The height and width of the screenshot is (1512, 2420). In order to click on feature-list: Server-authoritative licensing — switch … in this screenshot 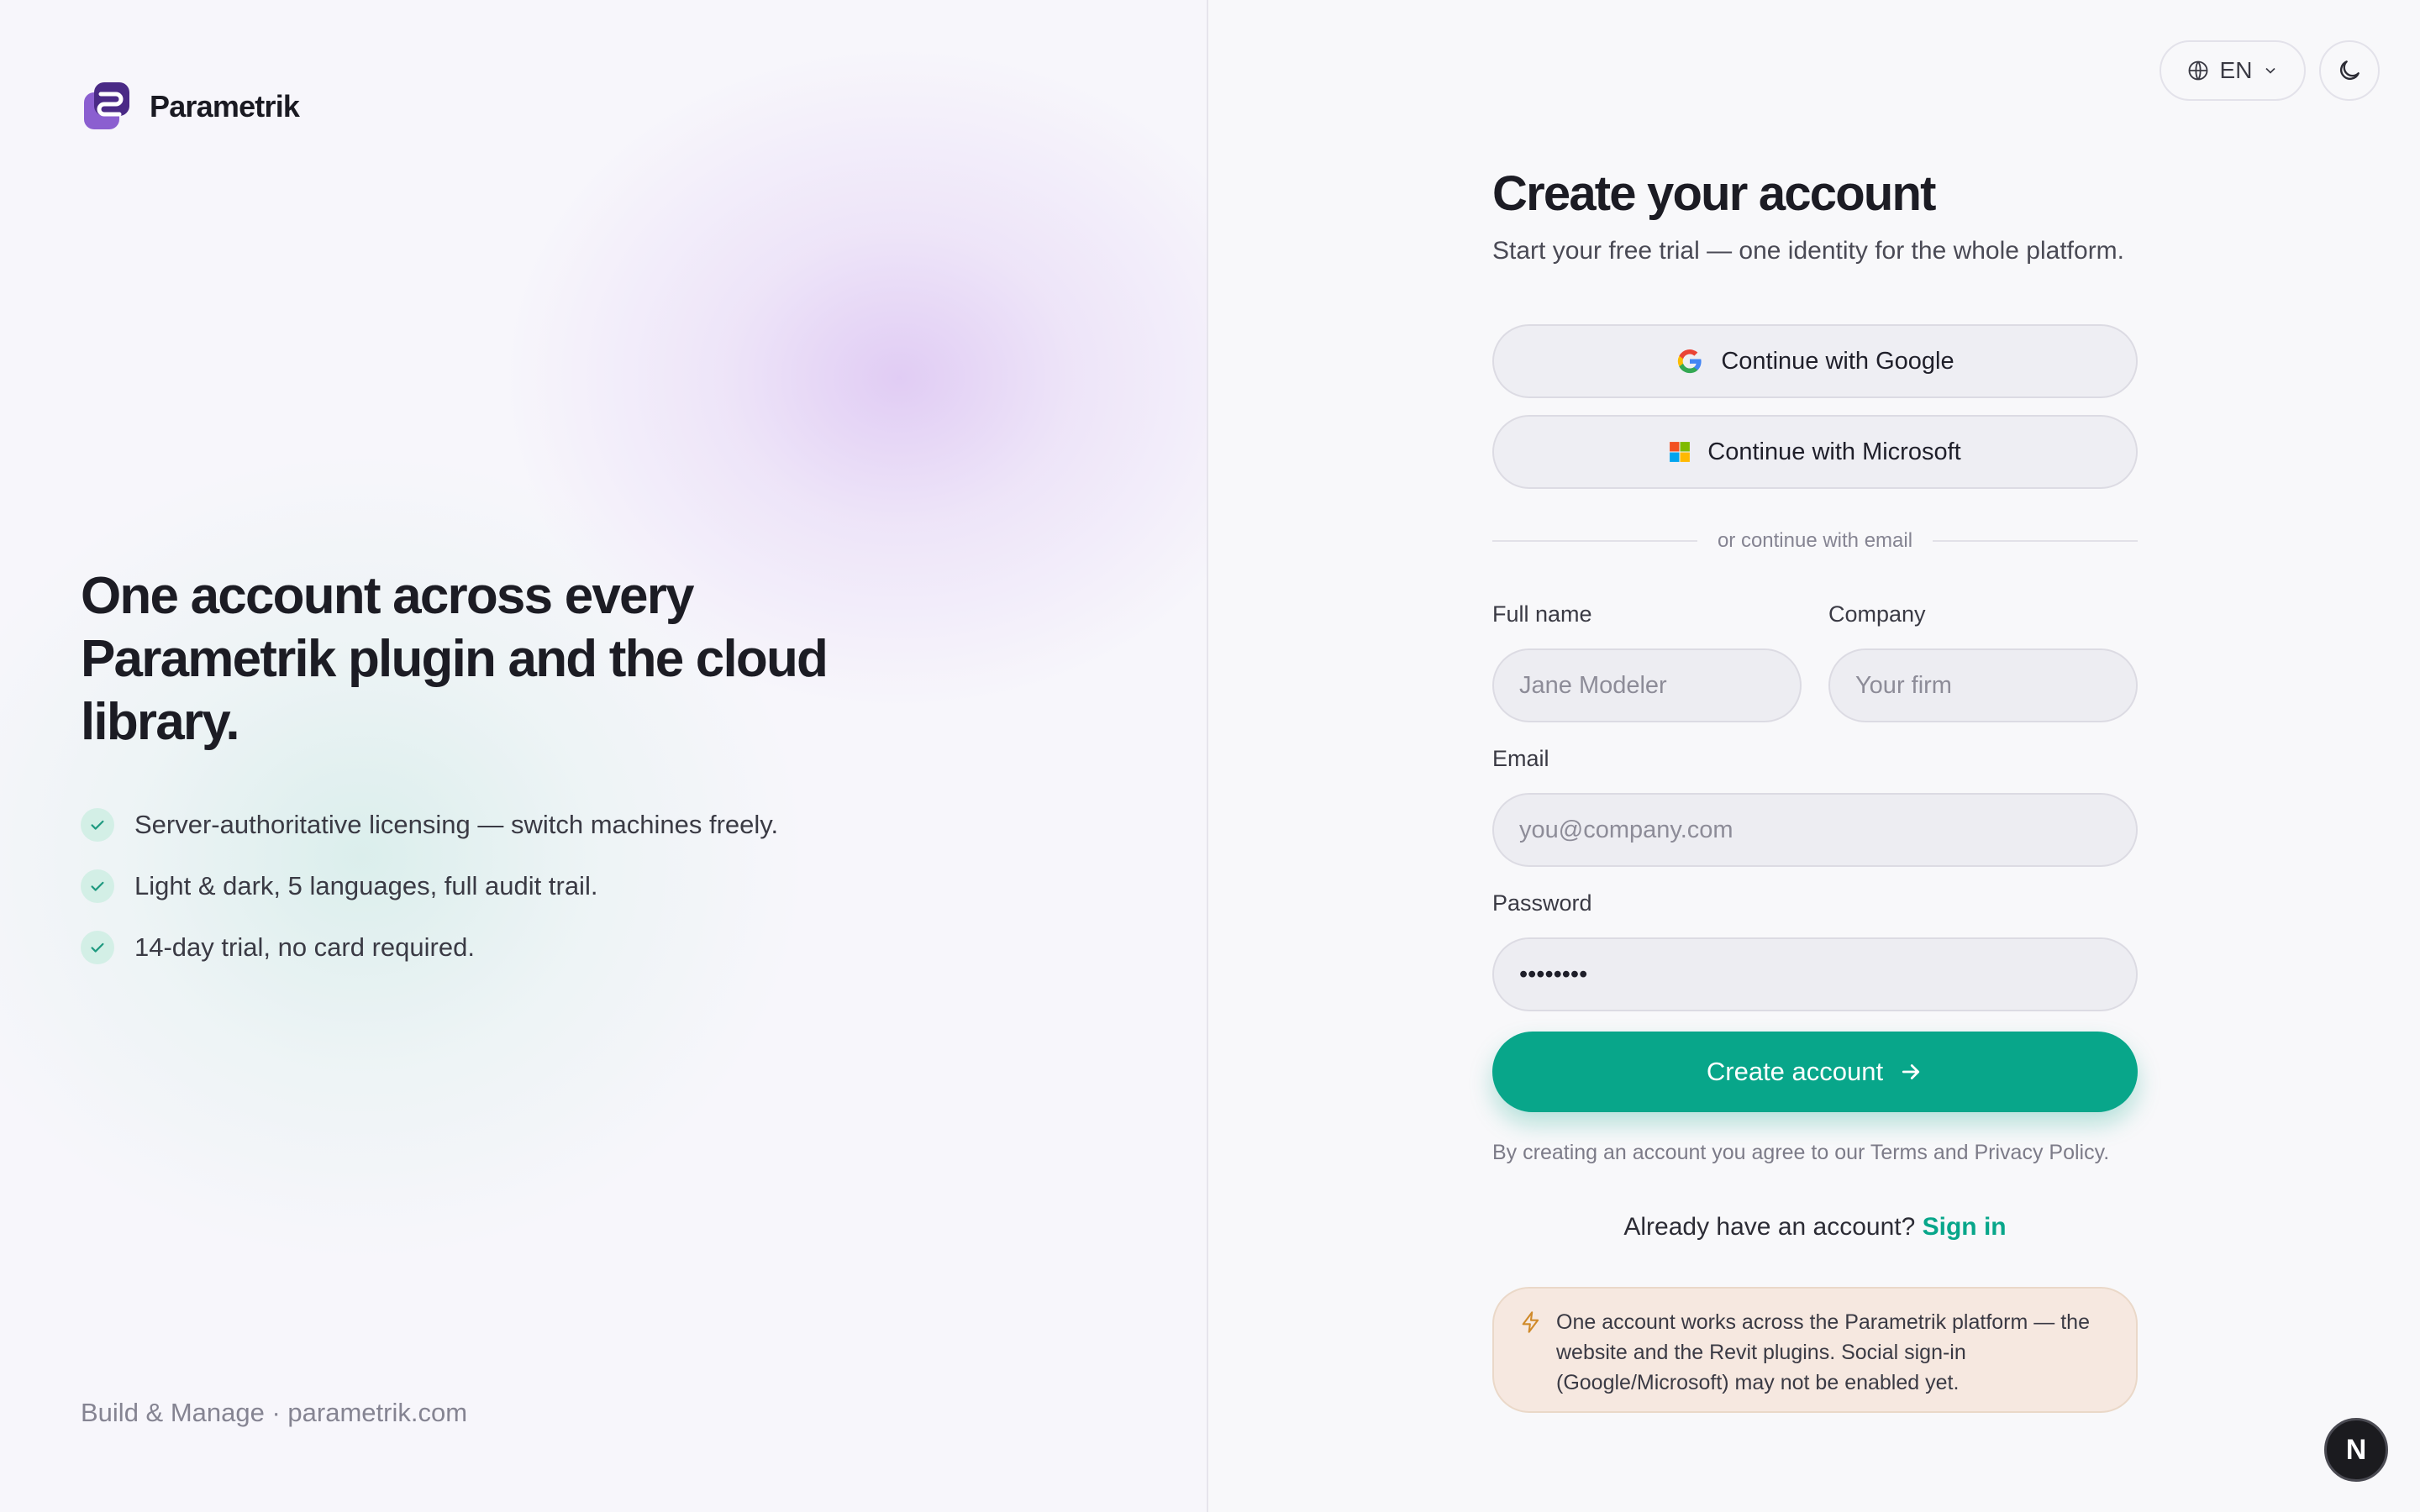, I will do `click(429, 900)`.